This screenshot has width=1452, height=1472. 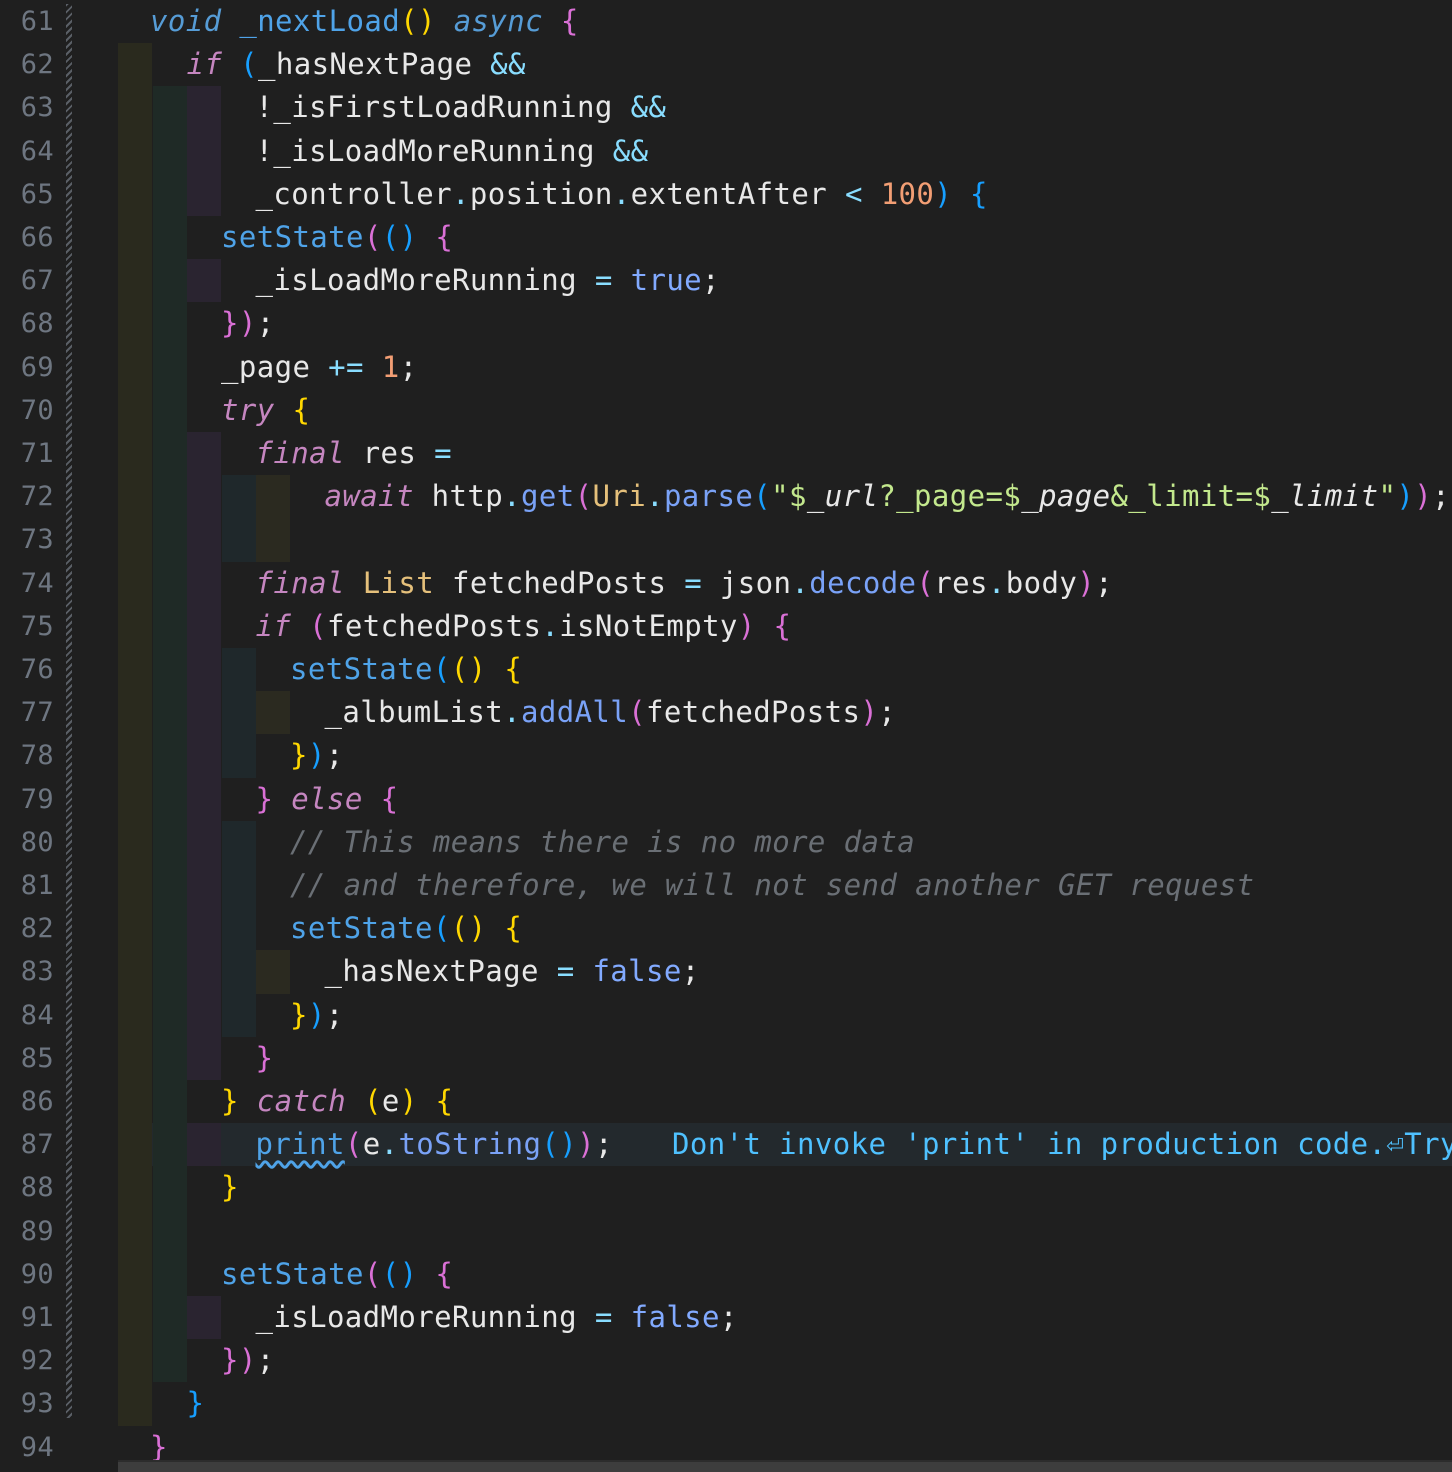 I want to click on line-number: 69, so click(x=27, y=367).